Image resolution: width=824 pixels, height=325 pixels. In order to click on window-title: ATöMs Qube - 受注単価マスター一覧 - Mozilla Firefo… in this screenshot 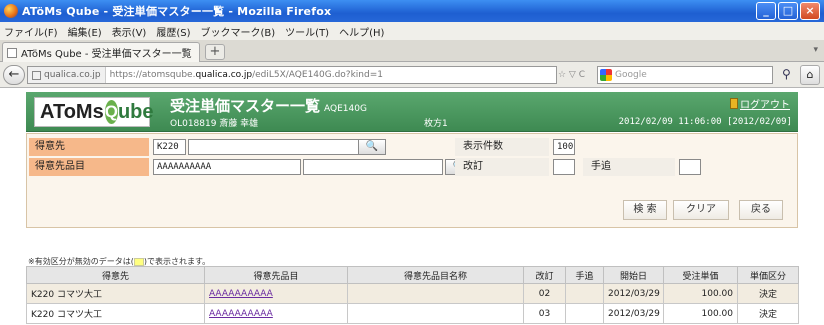, I will do `click(177, 11)`.